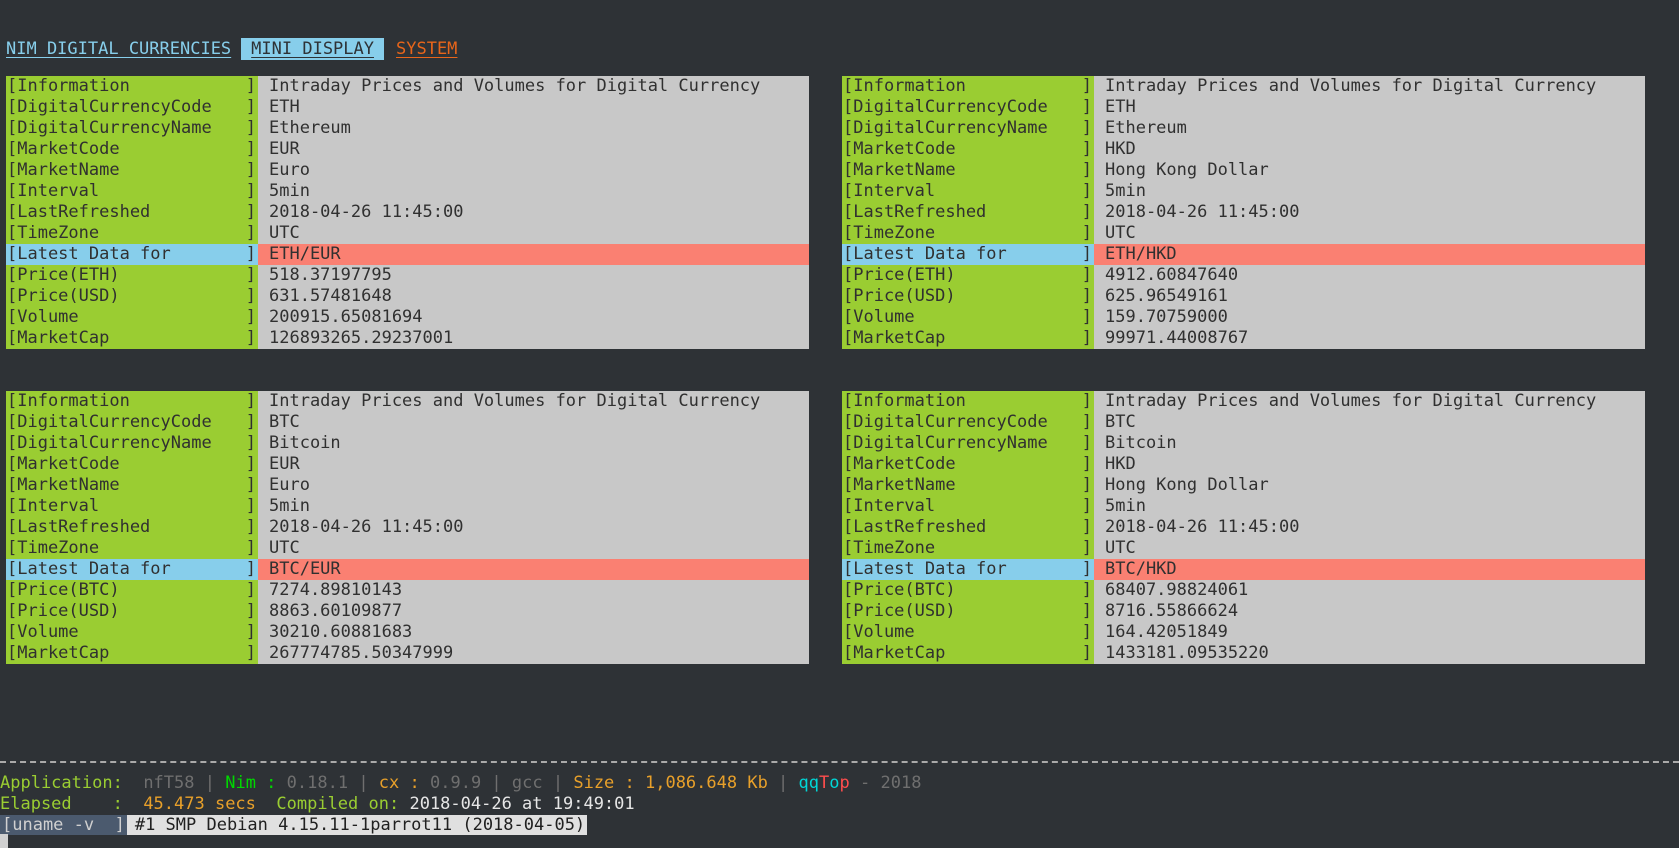 The image size is (1679, 848). I want to click on elapsed-label: Elapsed :, so click(61, 804).